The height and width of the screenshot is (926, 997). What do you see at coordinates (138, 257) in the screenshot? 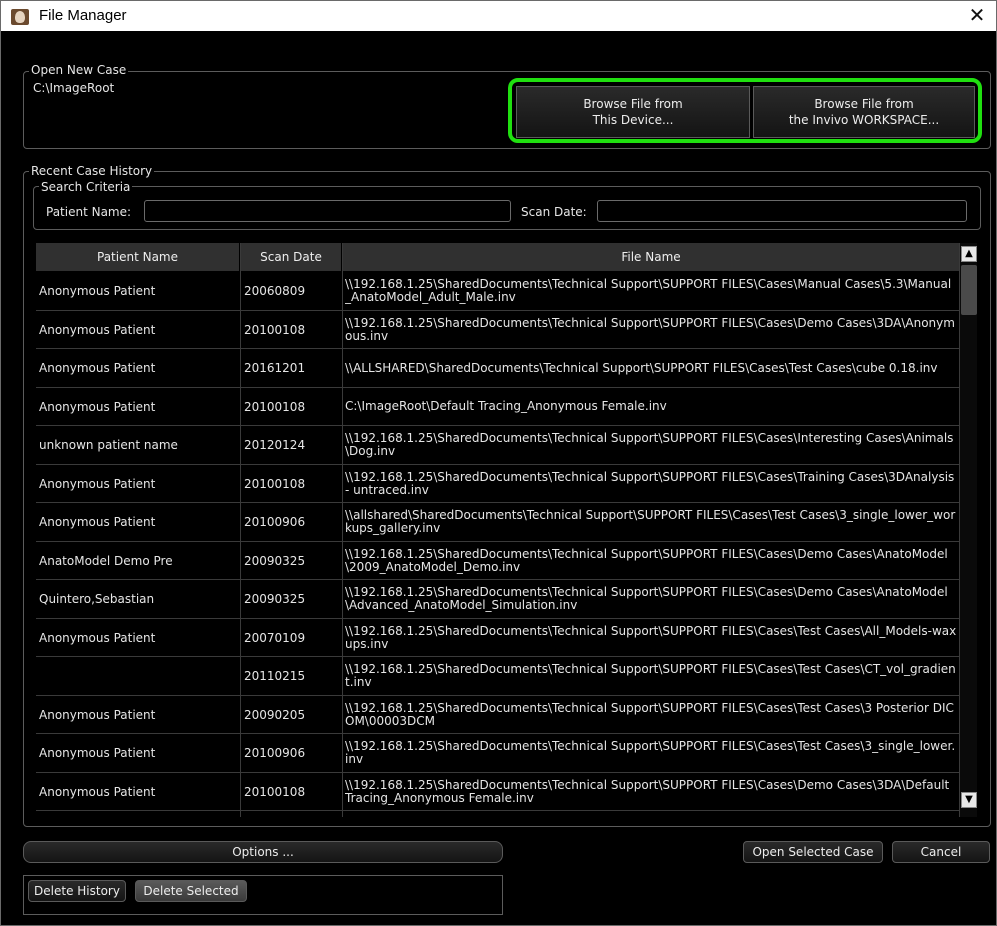
I see `col-header-patient-name: Patient Name` at bounding box center [138, 257].